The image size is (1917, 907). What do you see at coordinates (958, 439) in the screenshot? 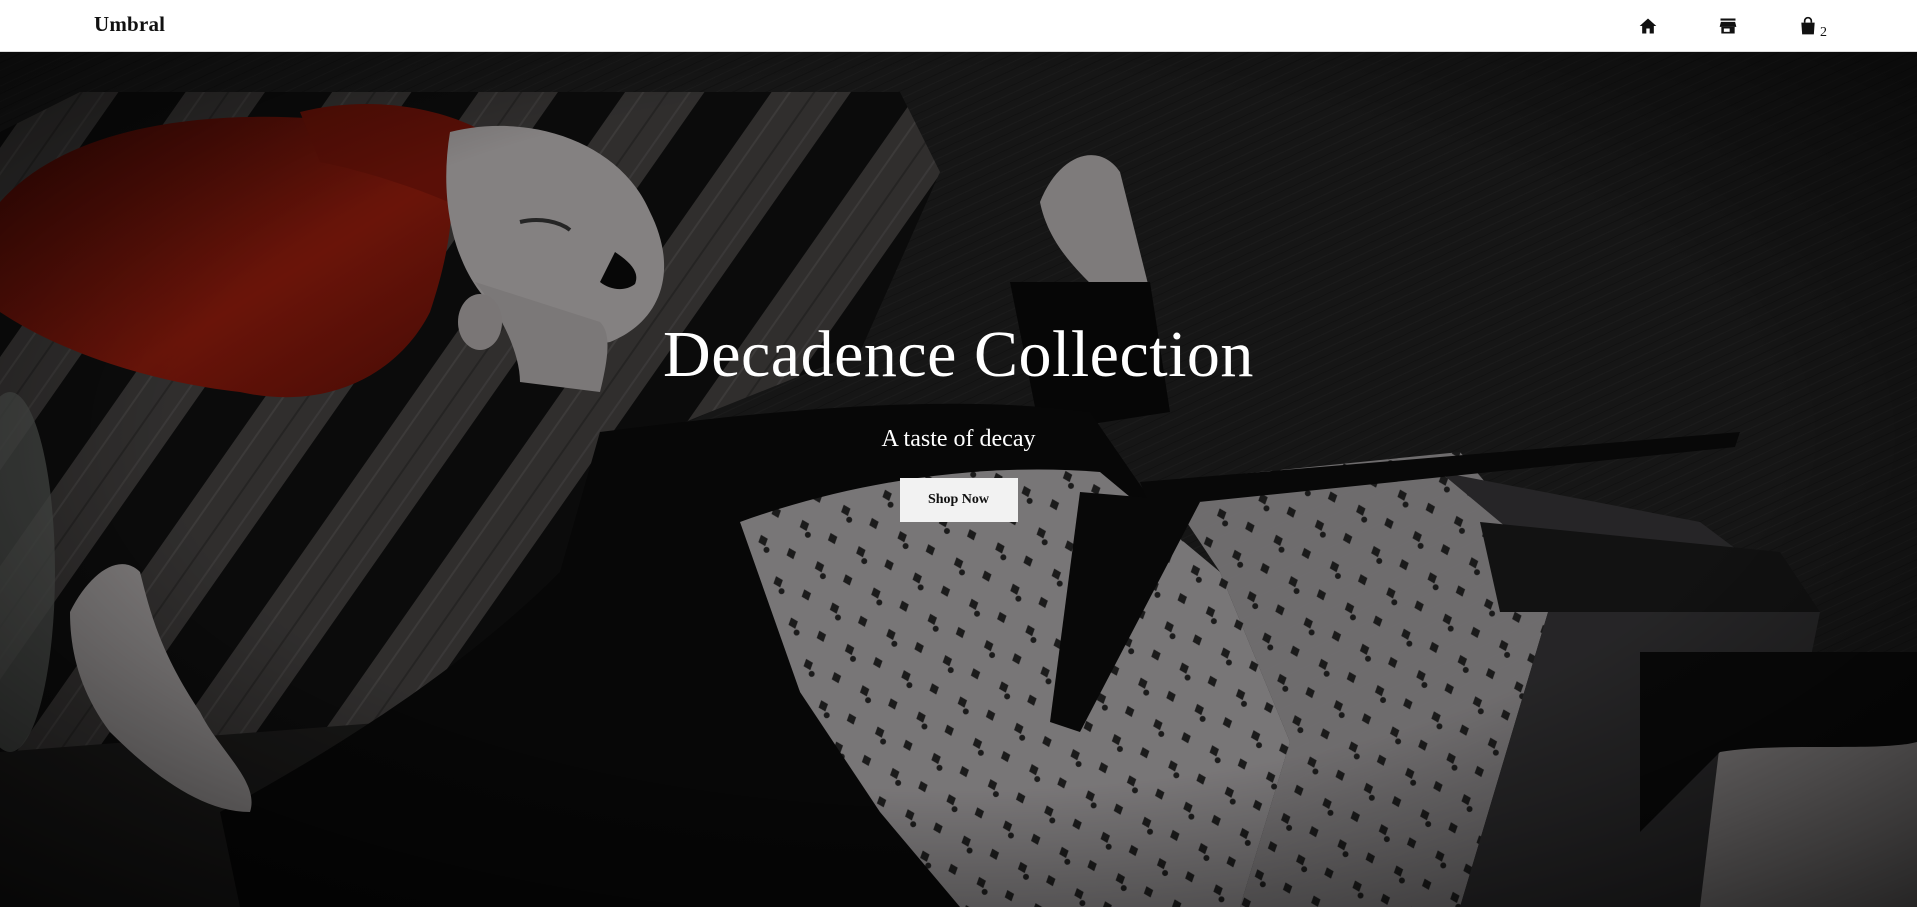
I see `hero-subtitle: A taste of decay` at bounding box center [958, 439].